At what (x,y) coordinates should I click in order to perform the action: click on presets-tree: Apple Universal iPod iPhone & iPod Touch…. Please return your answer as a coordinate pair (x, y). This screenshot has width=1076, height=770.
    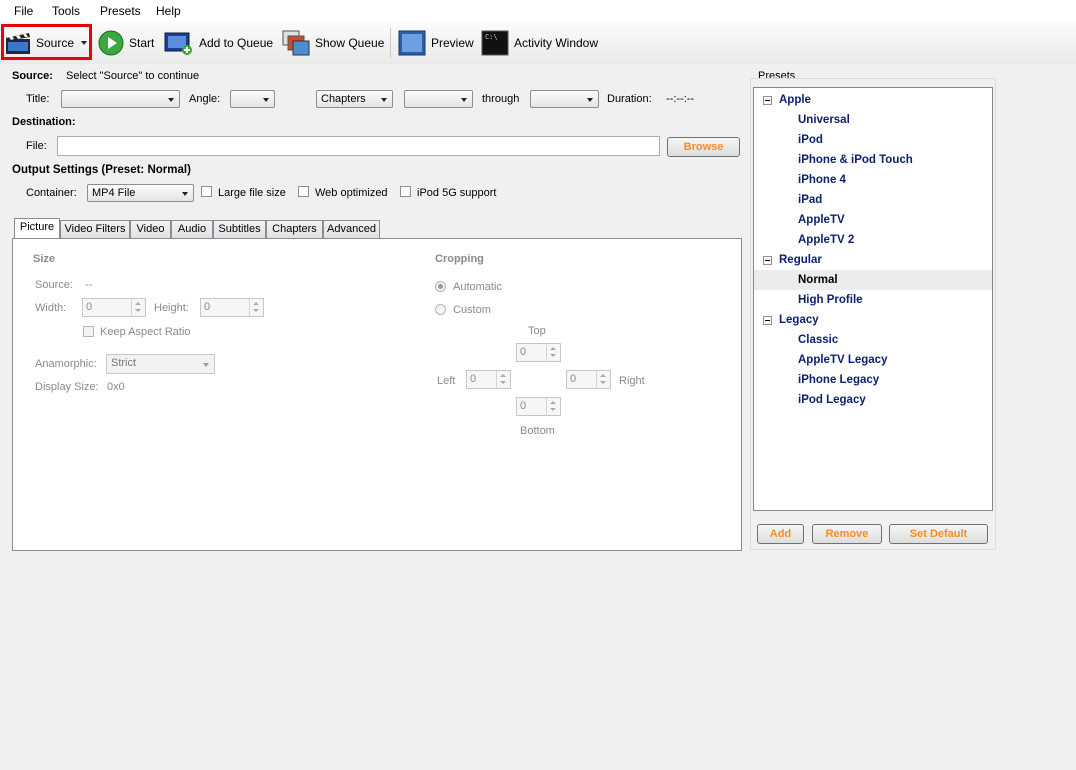
    Looking at the image, I should click on (873, 299).